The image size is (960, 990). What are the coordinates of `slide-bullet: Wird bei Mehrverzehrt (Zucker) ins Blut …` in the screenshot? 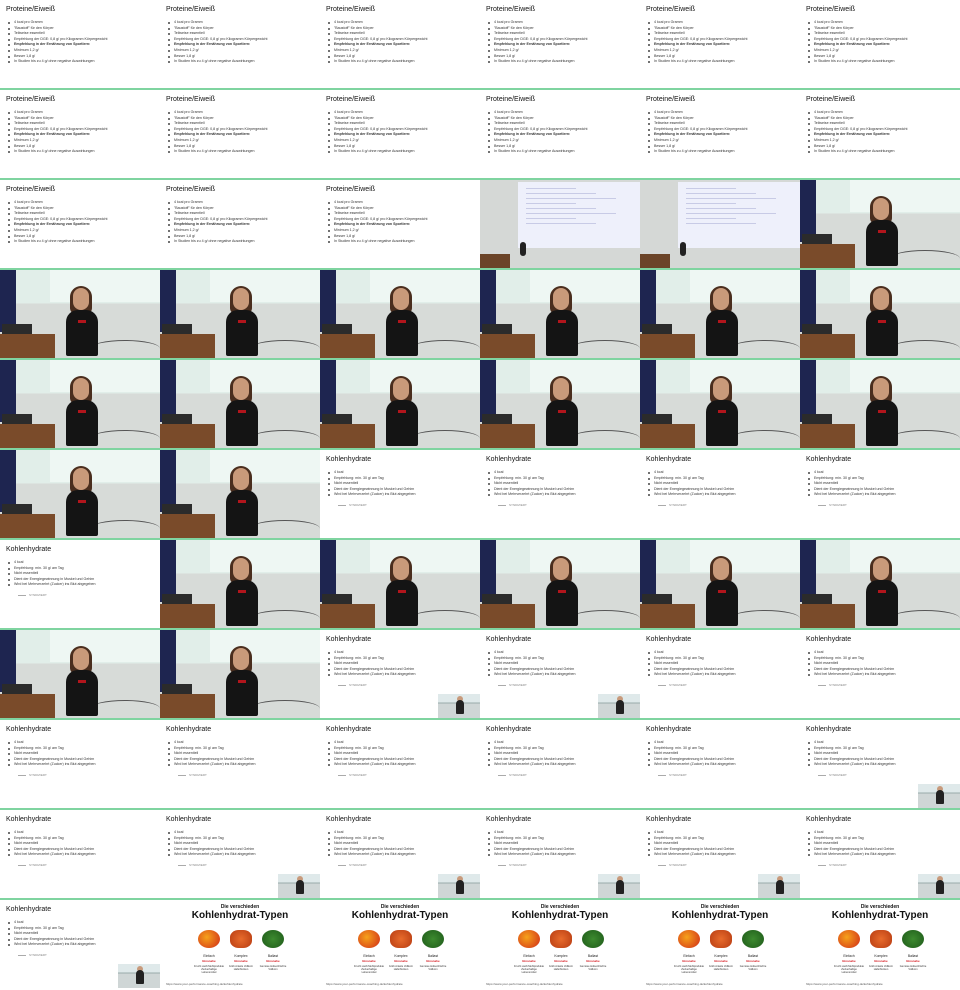 It's located at (692, 764).